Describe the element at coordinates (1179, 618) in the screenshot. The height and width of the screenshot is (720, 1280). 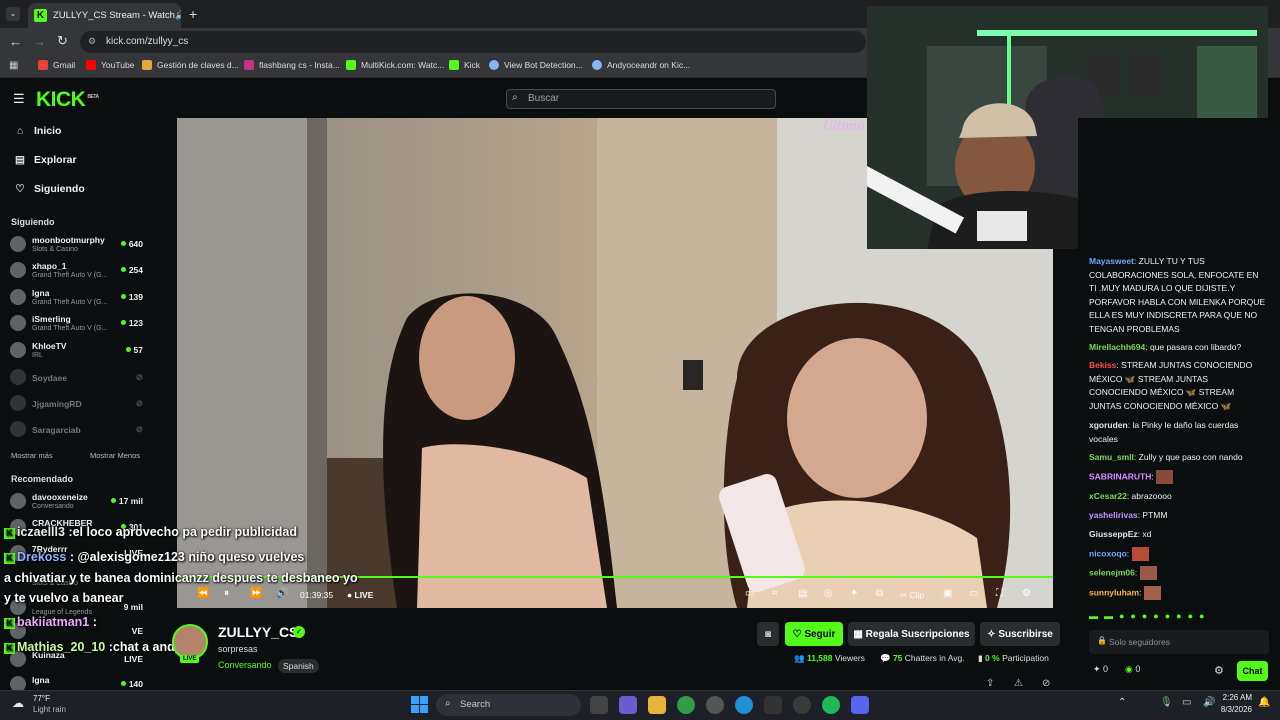
I see `emote-bar: ▬▬●●●●●●●●` at that location.